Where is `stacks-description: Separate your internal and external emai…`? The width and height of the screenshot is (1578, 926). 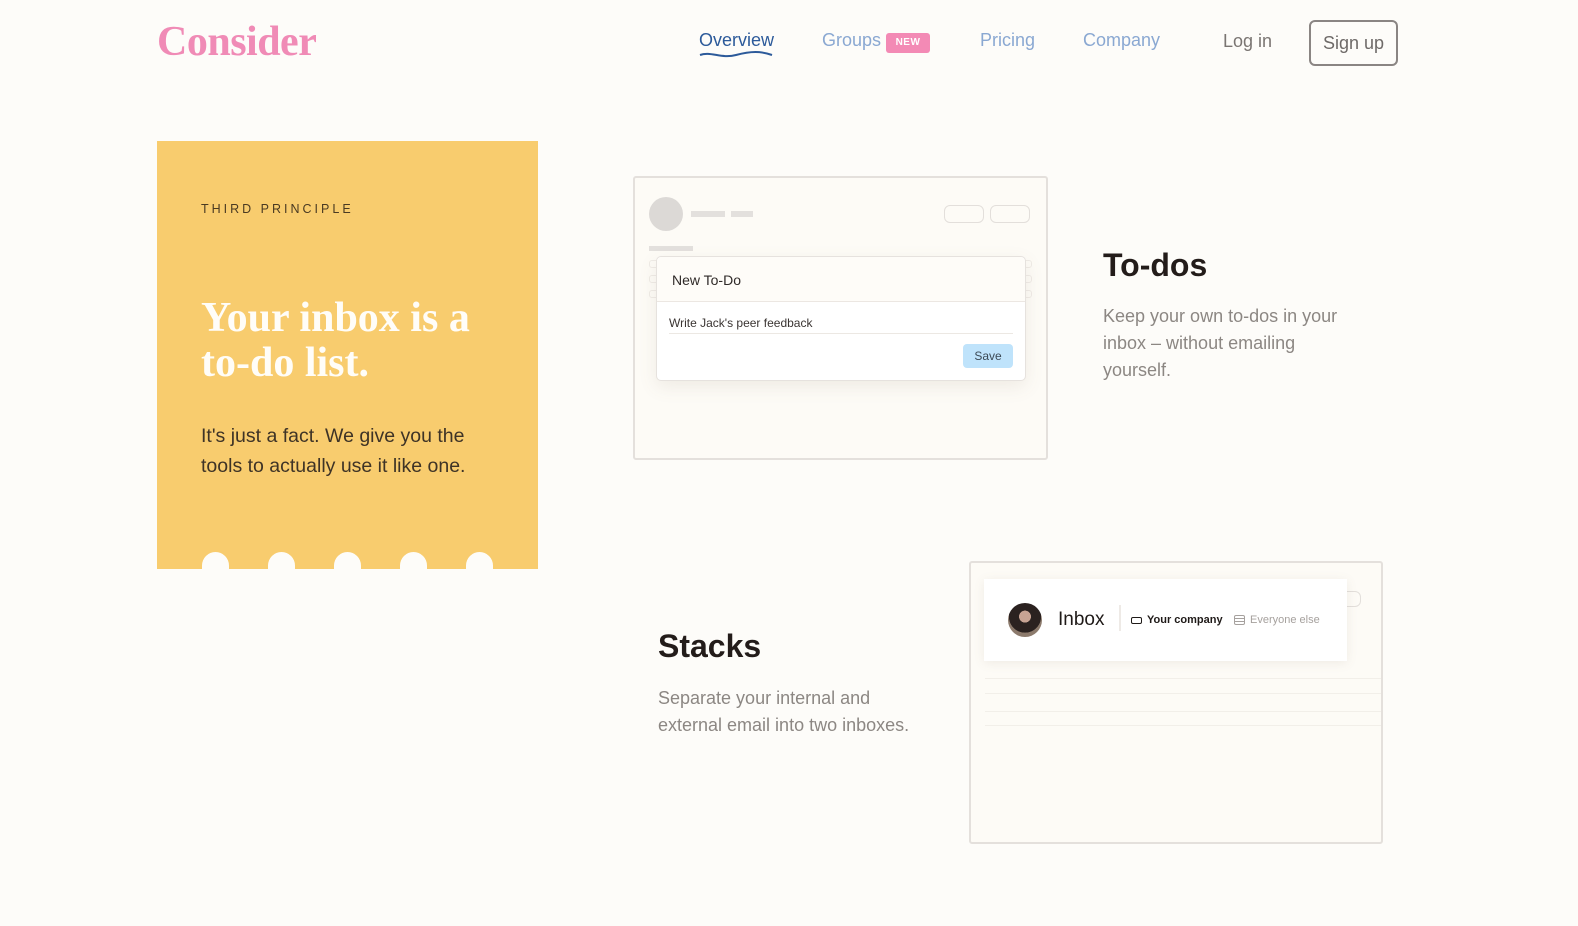
stacks-description: Separate your internal and external emai… is located at coordinates (784, 711).